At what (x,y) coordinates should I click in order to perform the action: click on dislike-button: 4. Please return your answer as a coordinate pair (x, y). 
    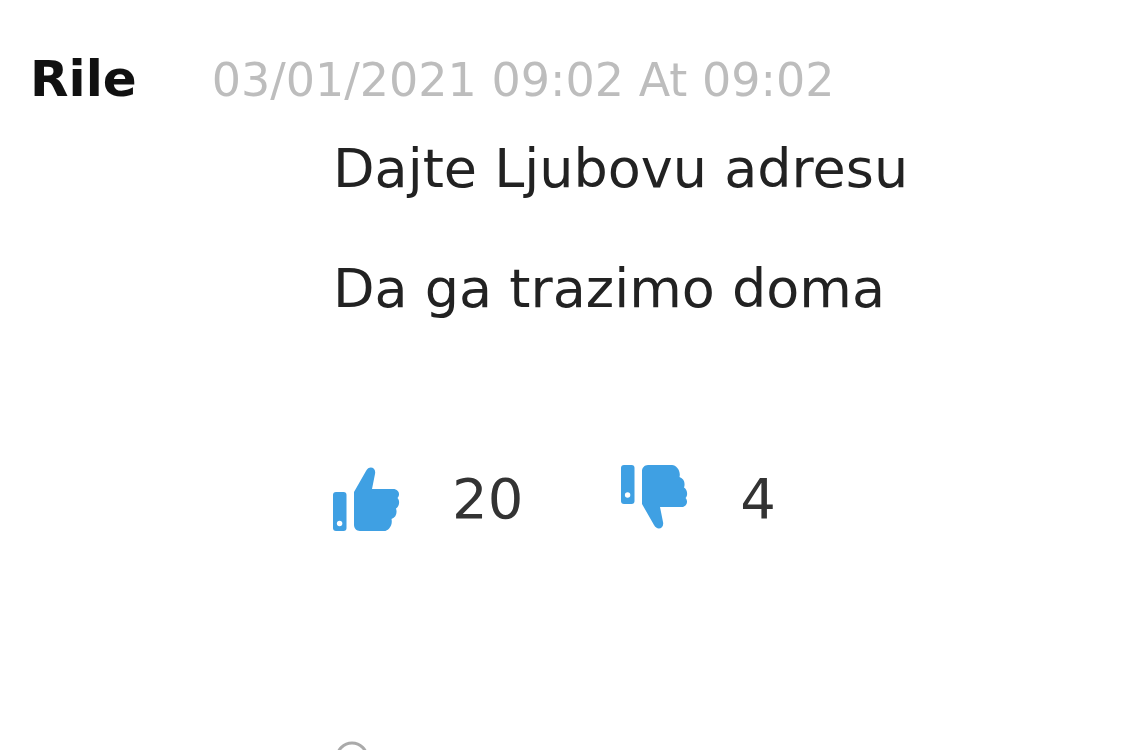
    Looking at the image, I should click on (697, 498).